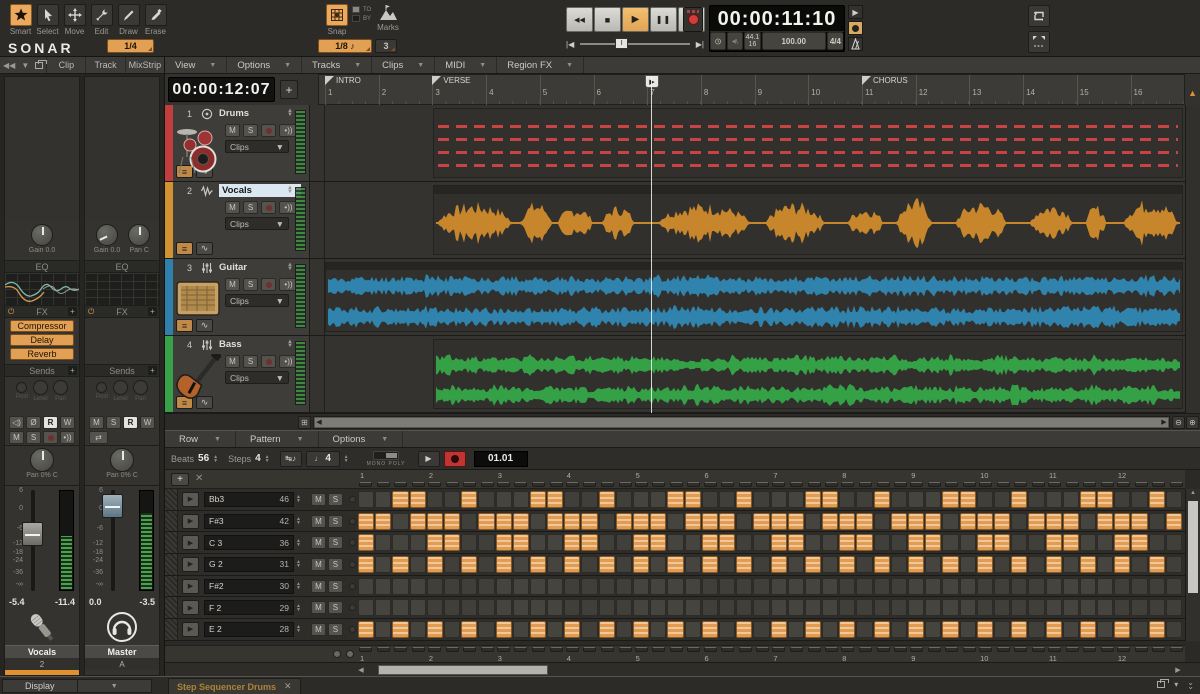 This screenshot has width=1200, height=694. Describe the element at coordinates (428, 458) in the screenshot. I see `sequencer-play-button: ▶` at that location.